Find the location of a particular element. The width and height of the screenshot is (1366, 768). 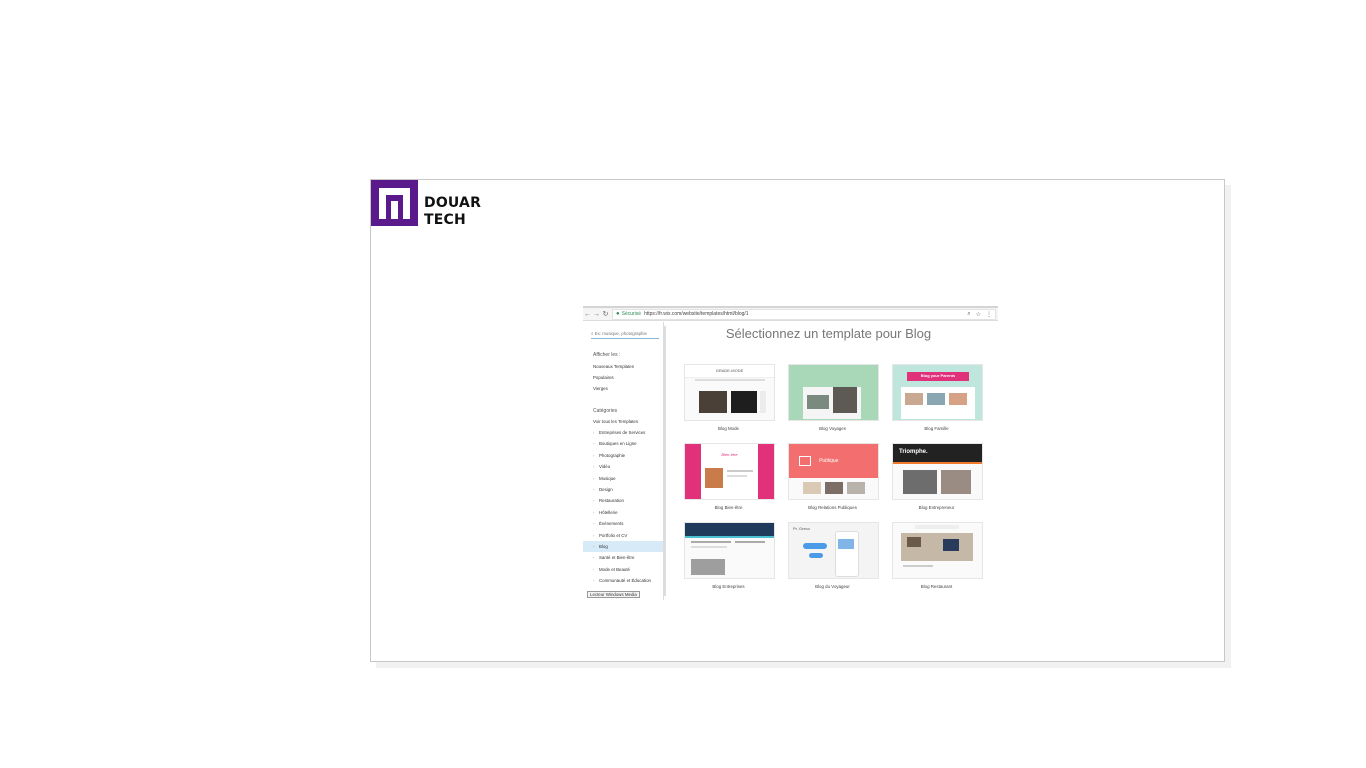

template-thumbnail: Bien-être is located at coordinates (729, 471).